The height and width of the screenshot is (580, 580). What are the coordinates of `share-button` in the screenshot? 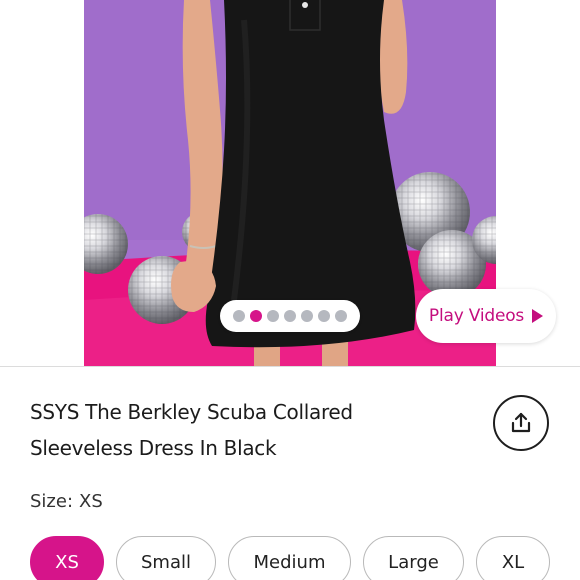 It's located at (521, 423).